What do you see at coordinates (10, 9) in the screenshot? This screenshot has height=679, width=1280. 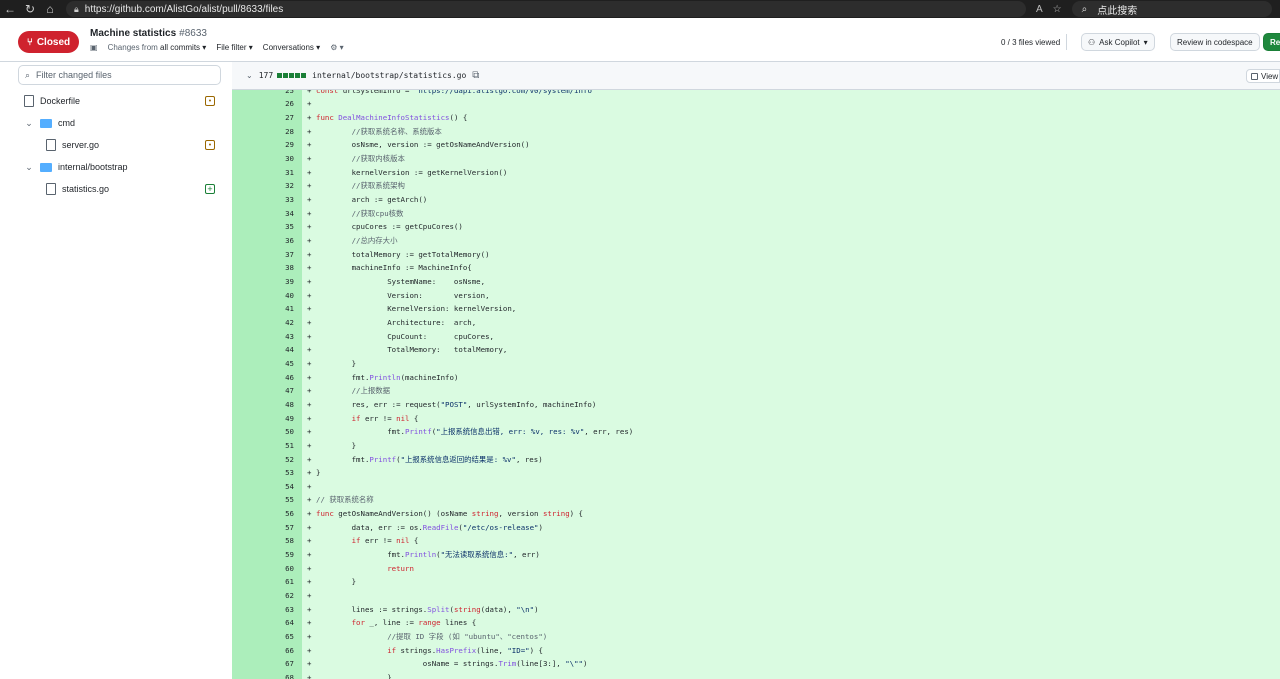 I see `back-icon: ←` at bounding box center [10, 9].